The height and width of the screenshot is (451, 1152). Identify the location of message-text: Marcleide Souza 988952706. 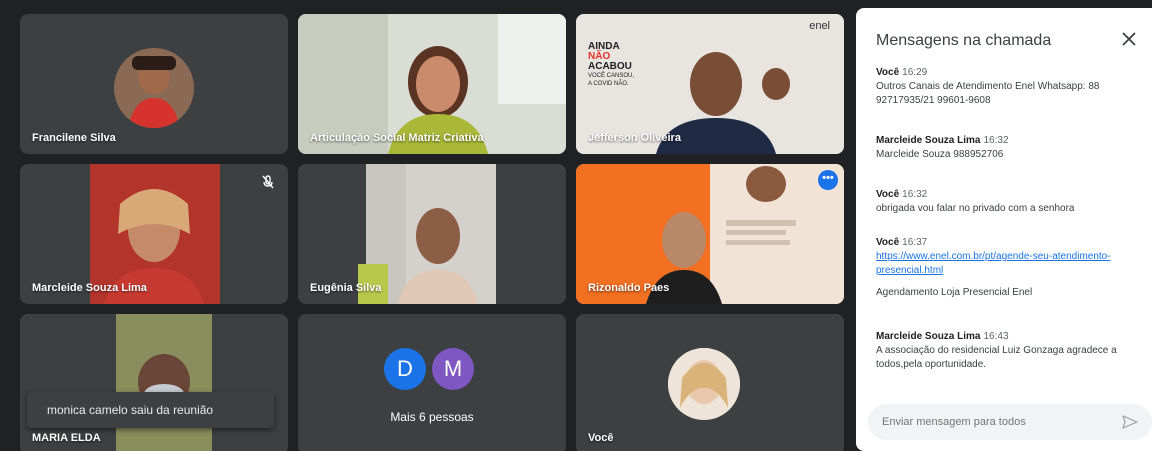
(940, 154).